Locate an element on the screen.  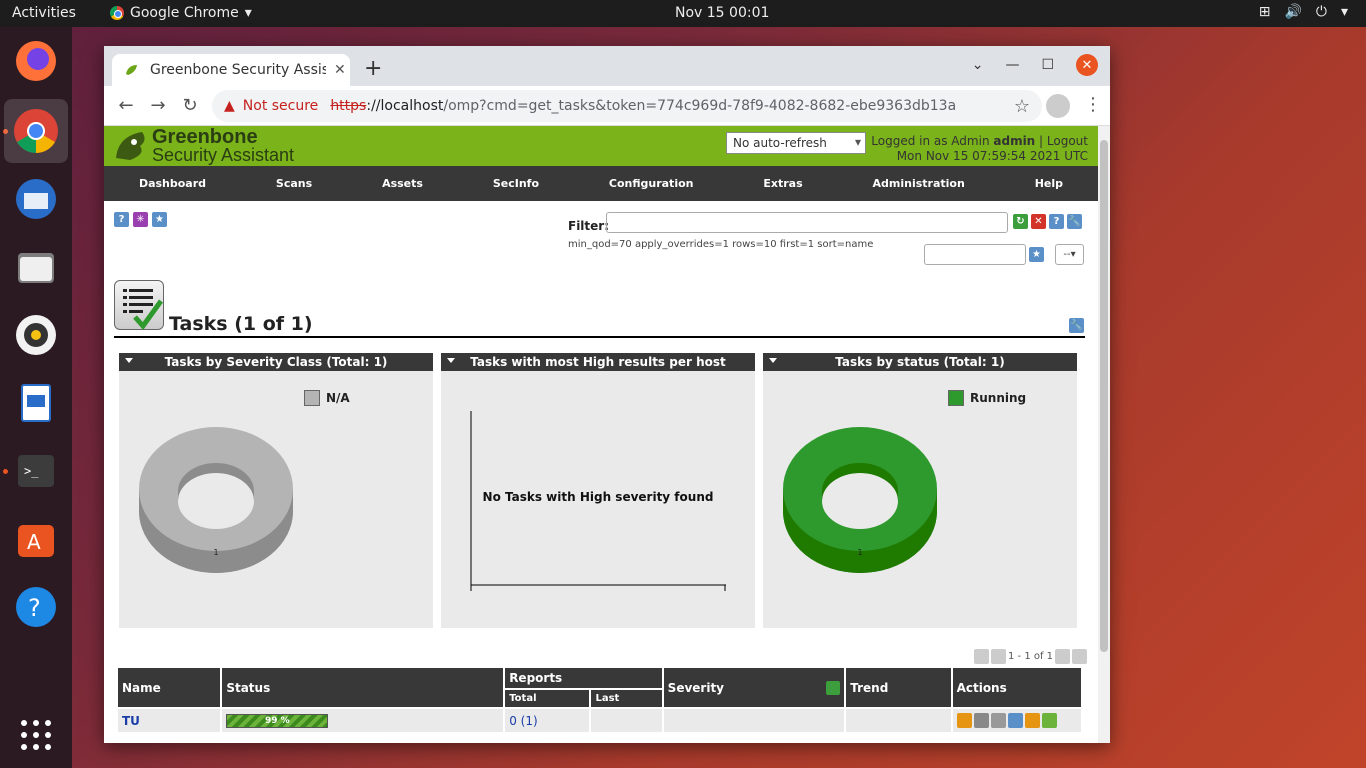
task-name-link: TU is located at coordinates (131, 721).